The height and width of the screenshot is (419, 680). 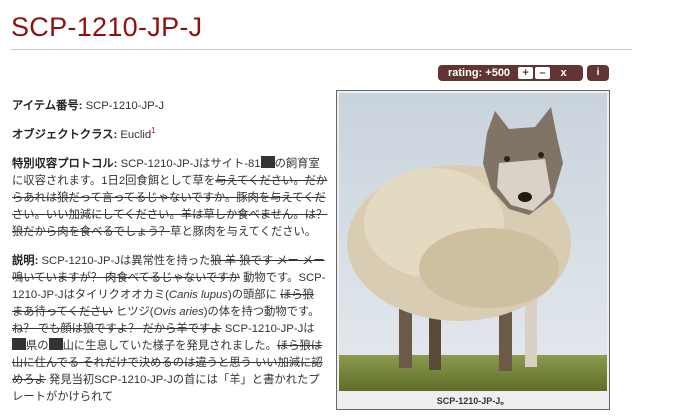 What do you see at coordinates (169, 346) in the screenshot?
I see `description-text: 山に生息していた様子を発見されました。` at bounding box center [169, 346].